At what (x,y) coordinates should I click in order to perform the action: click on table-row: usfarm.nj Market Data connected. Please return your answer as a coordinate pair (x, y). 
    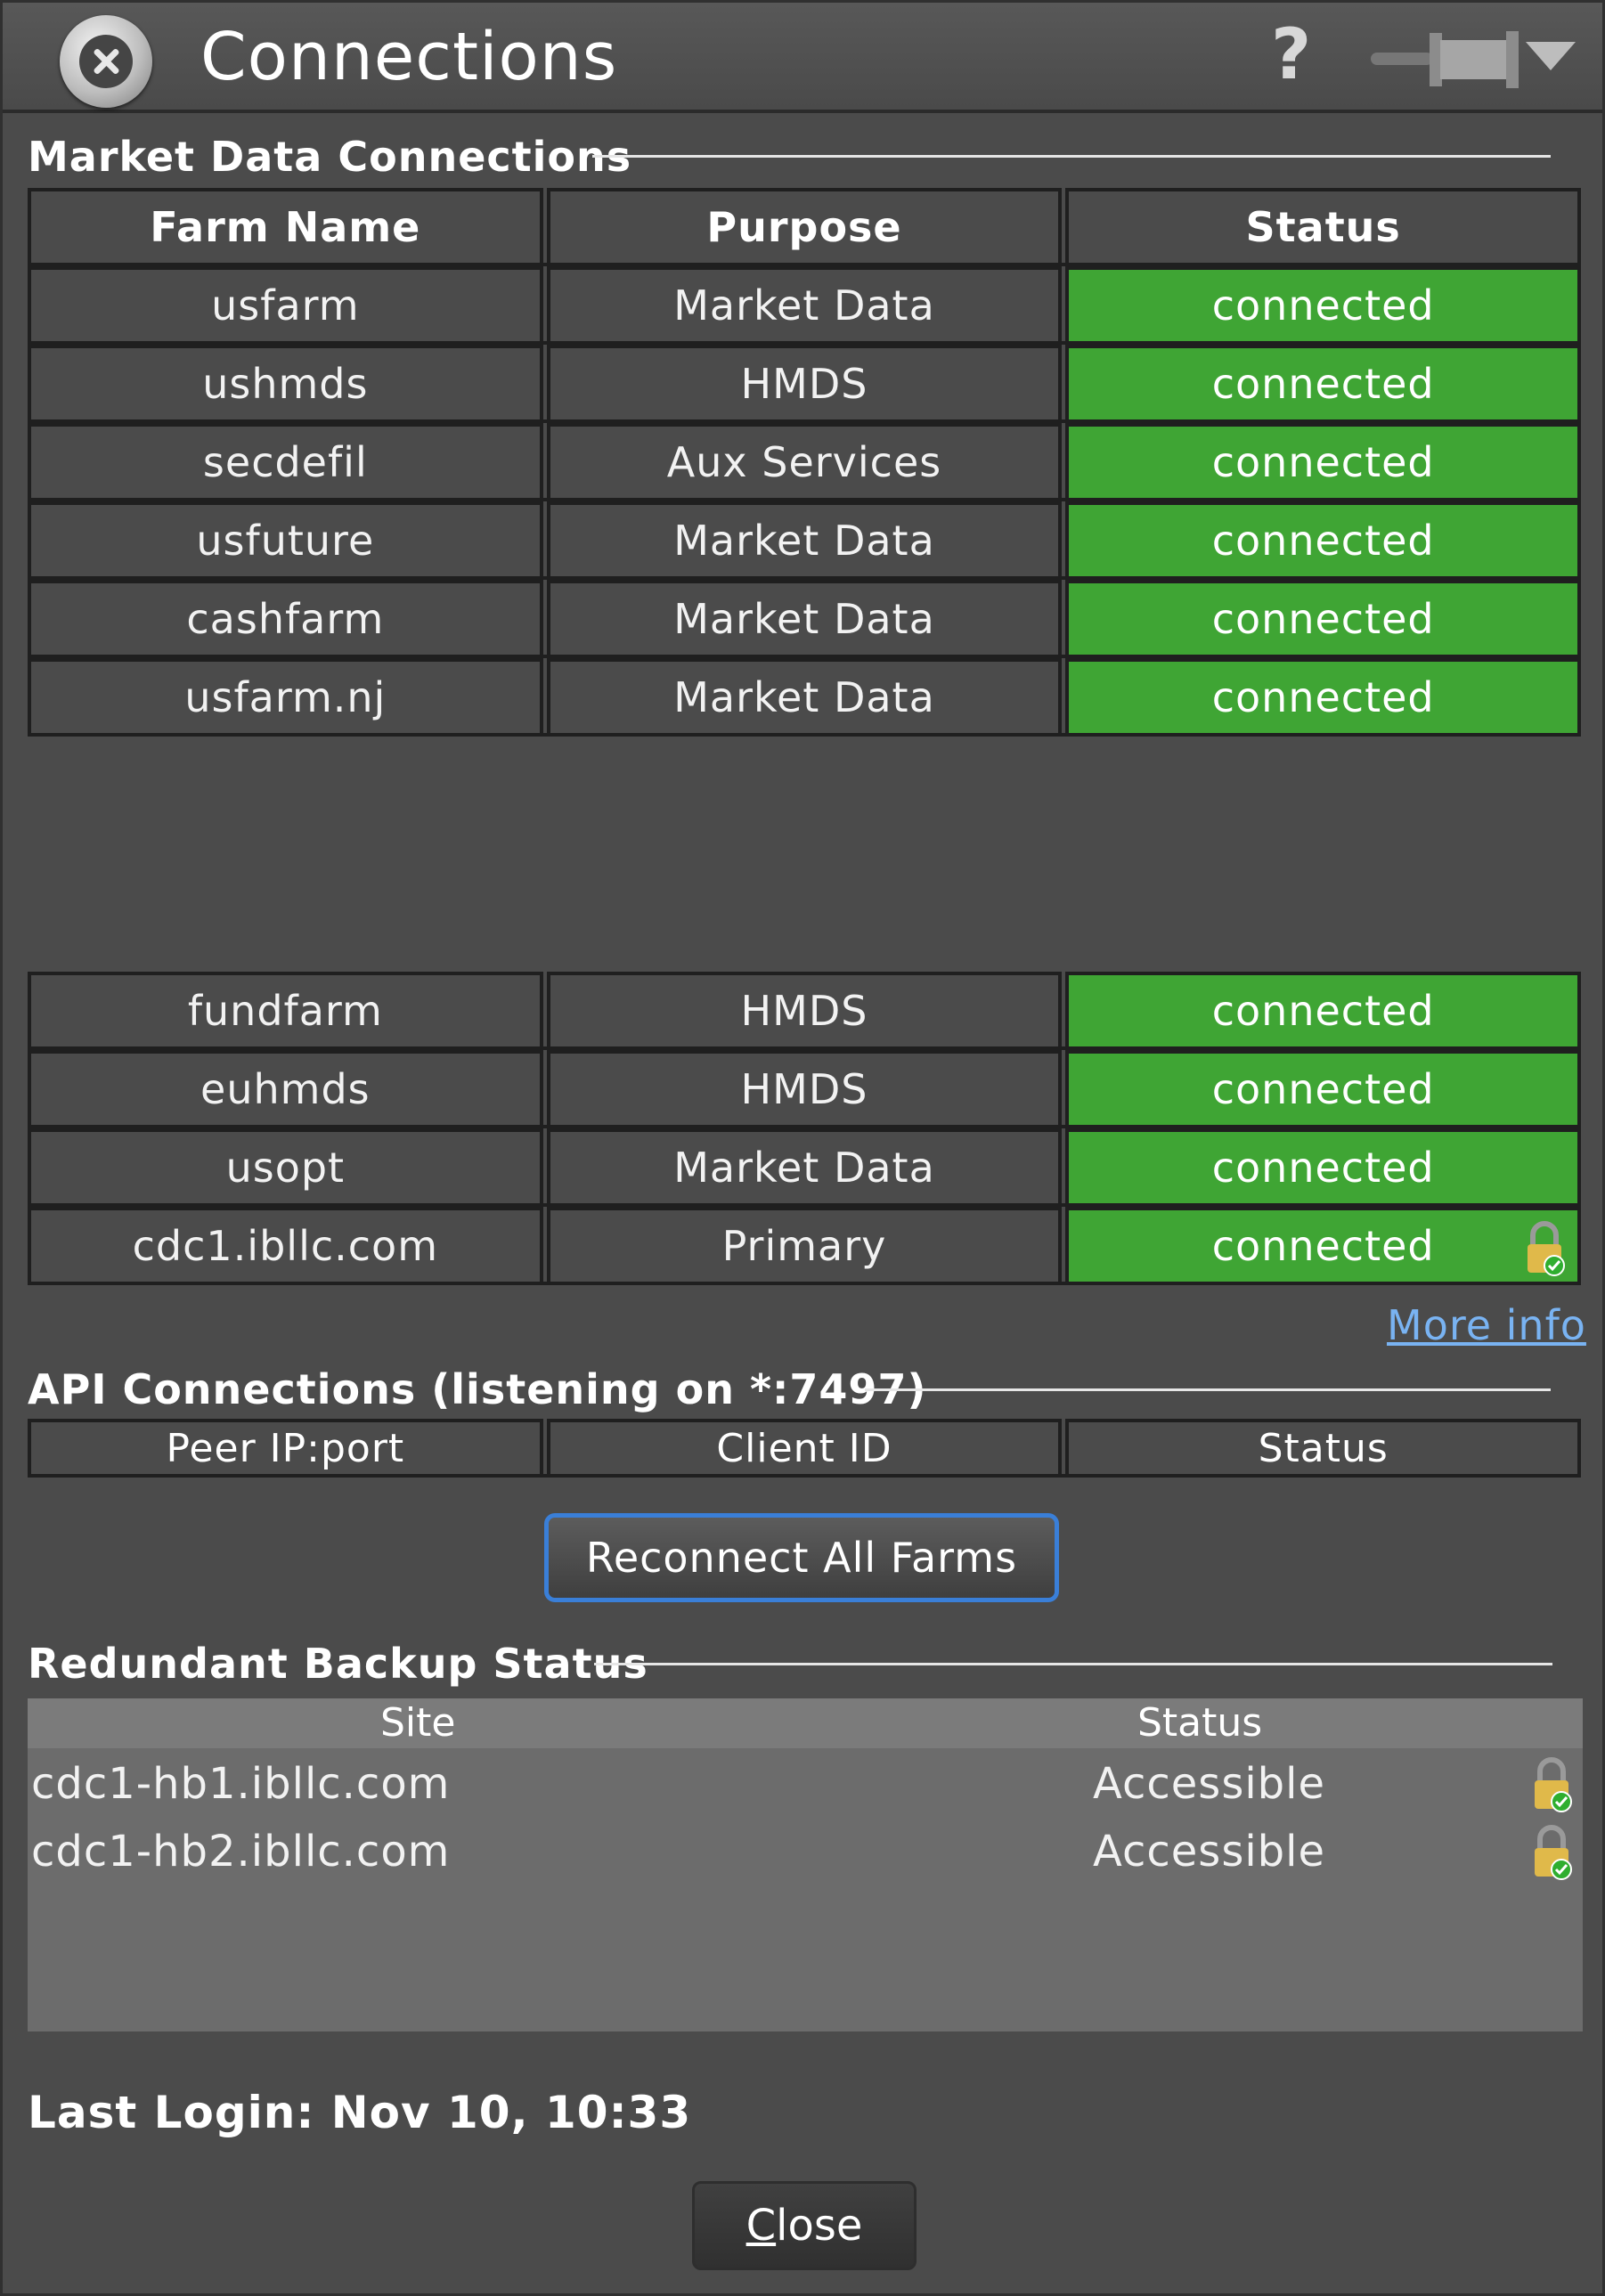
    Looking at the image, I should click on (805, 697).